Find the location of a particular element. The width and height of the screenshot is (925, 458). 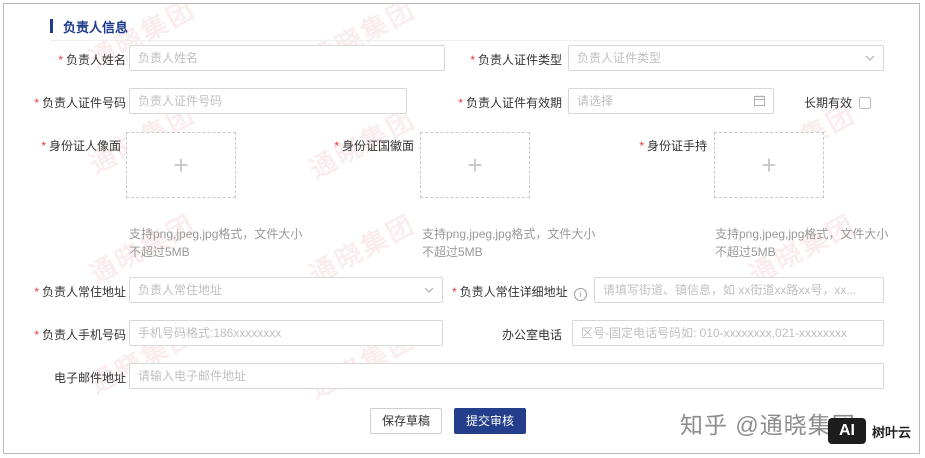

save-draft-button: 保存草稿 is located at coordinates (406, 421).